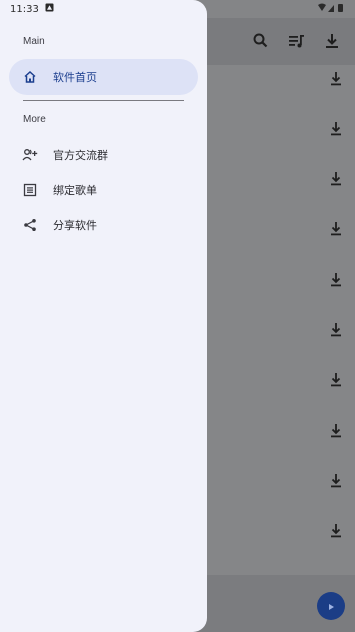 Image resolution: width=355 pixels, height=632 pixels. Describe the element at coordinates (75, 190) in the screenshot. I see `nav-item-label: 绑定歌单` at that location.